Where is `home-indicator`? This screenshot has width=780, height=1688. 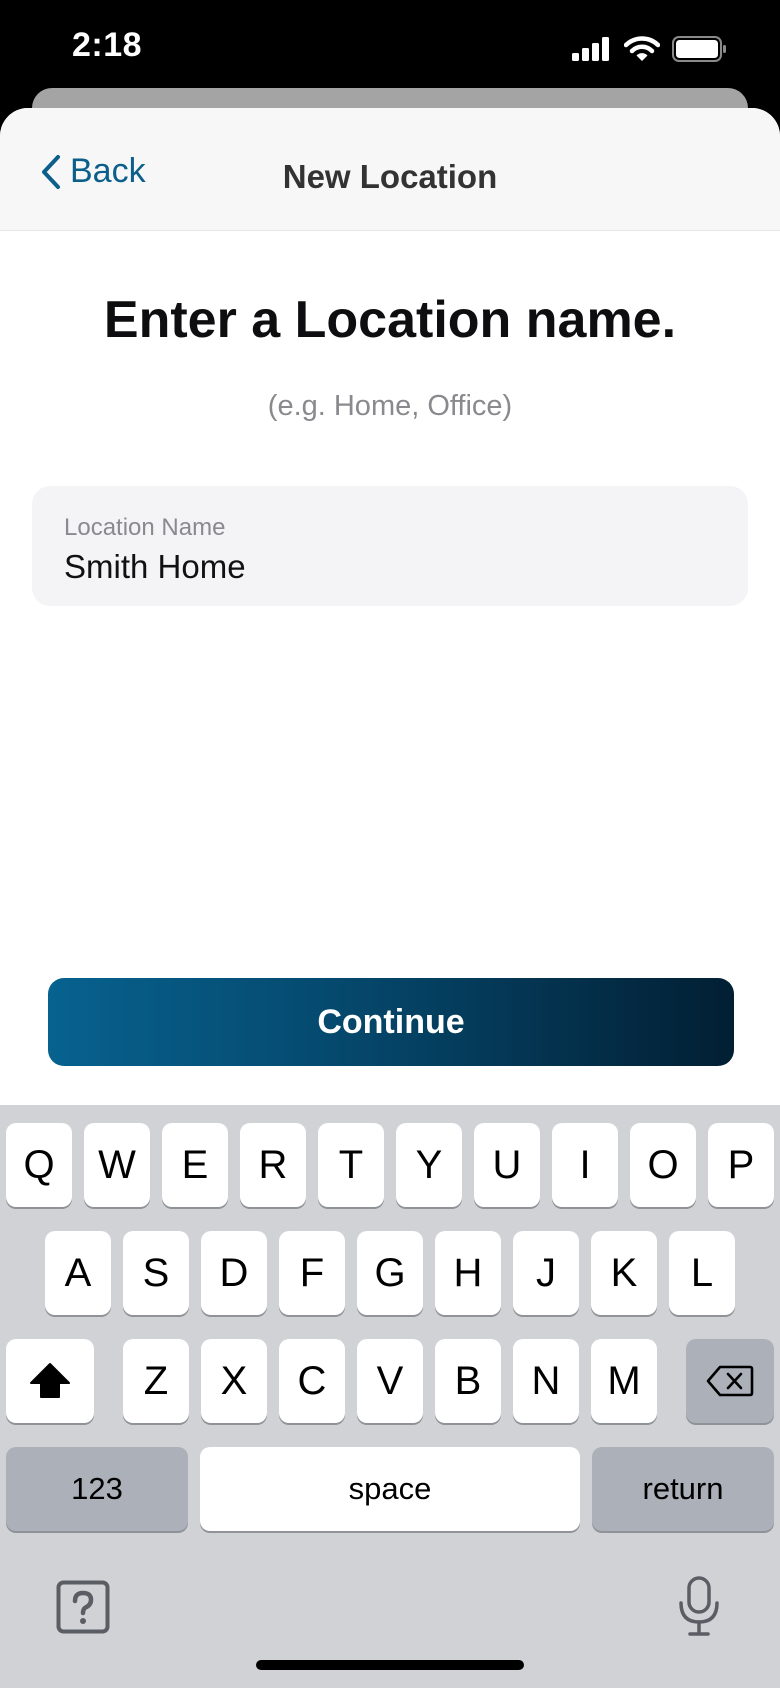
home-indicator is located at coordinates (390, 1665).